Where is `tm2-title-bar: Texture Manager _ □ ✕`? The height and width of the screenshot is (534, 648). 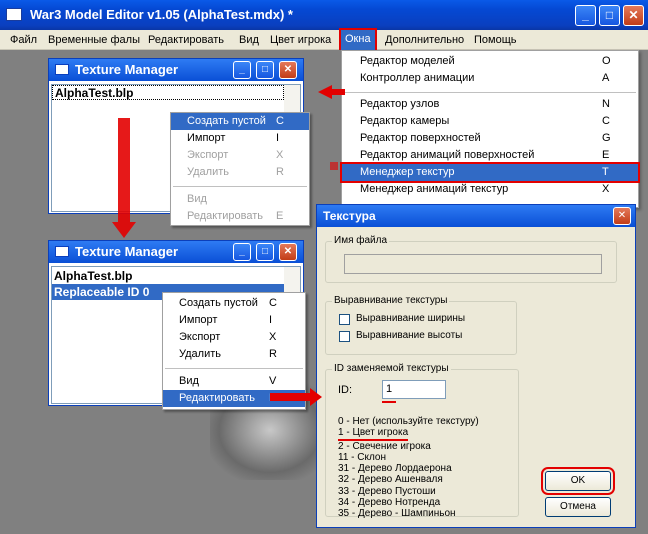
tm2-title-bar: Texture Manager _ □ ✕ is located at coordinates (176, 252).